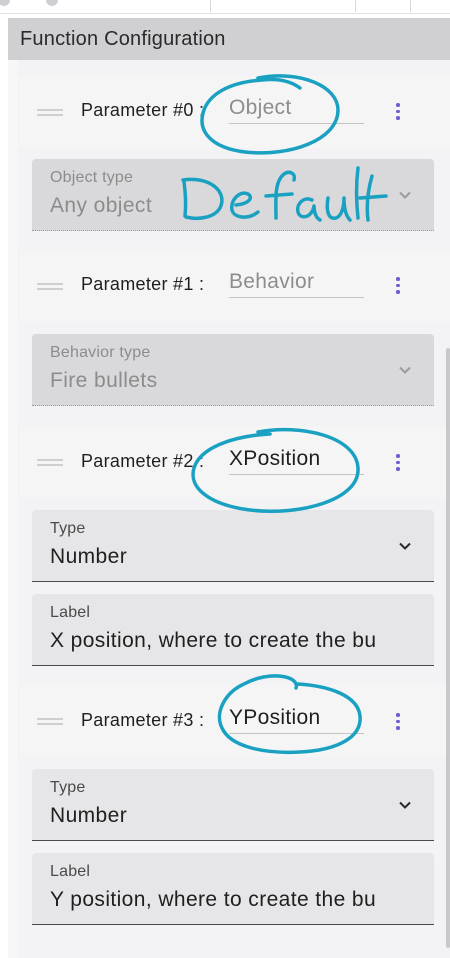  I want to click on top-toolbar-strip, so click(225, 7).